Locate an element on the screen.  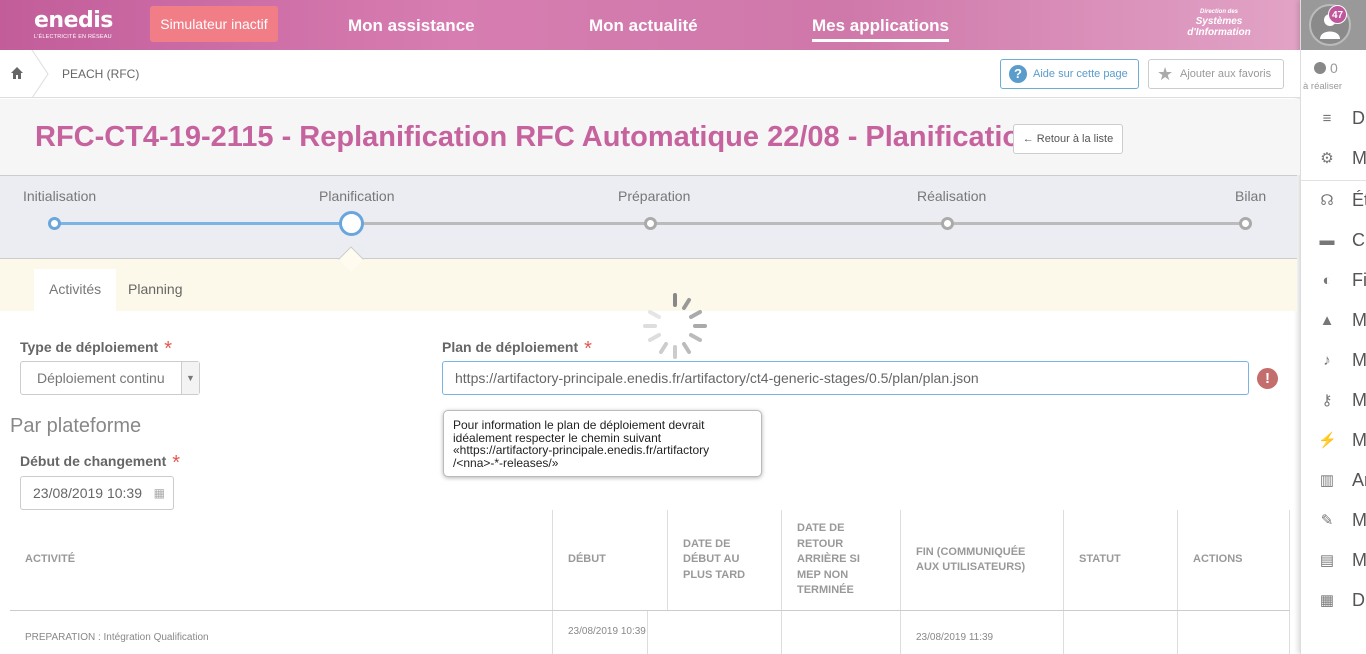
key-icon: ⚷ is located at coordinates (1327, 400).